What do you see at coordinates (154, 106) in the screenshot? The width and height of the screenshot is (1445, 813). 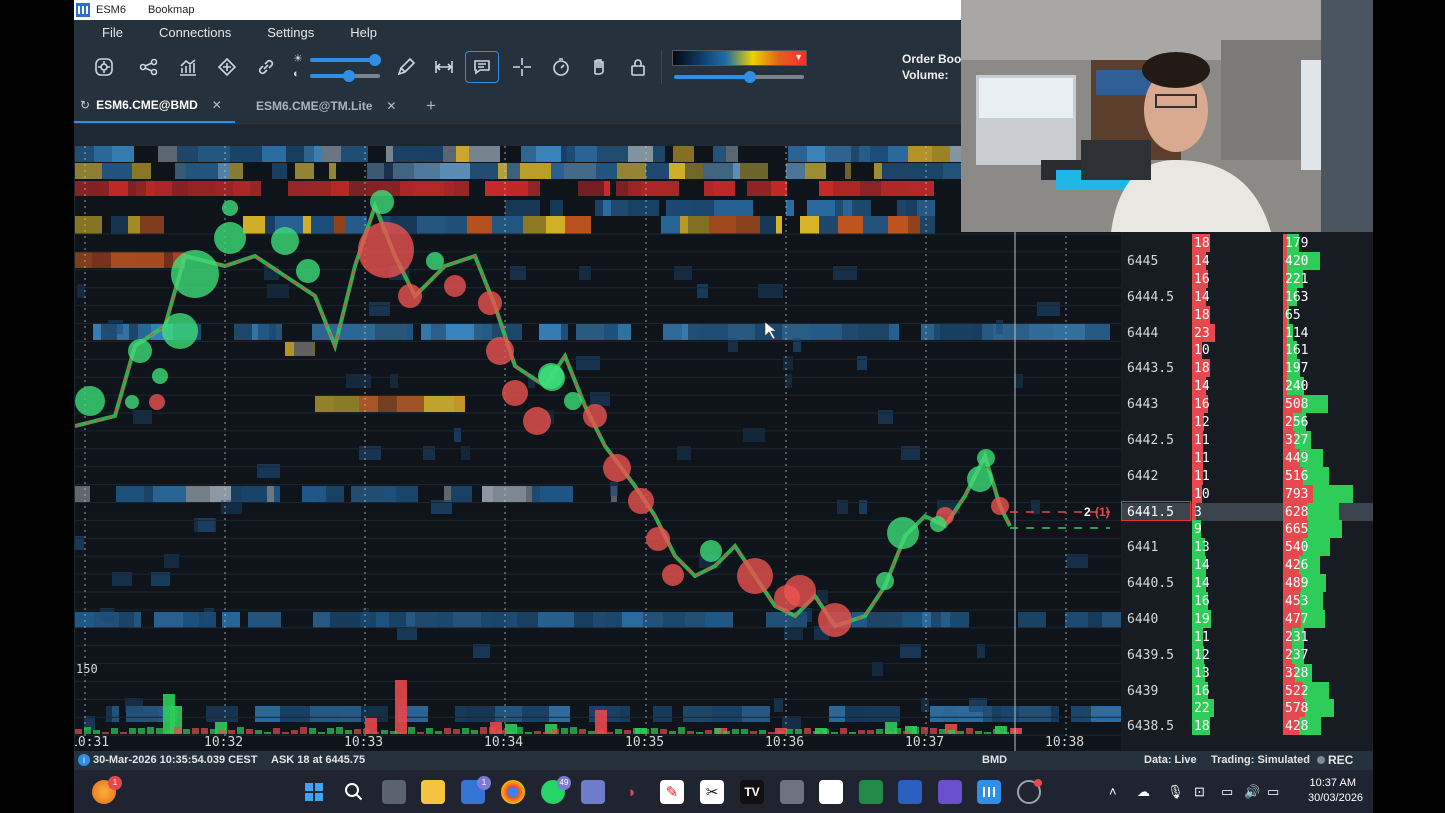 I see `tab-esm6-bmd: ↻ ESM6.CME@BMD ✕` at bounding box center [154, 106].